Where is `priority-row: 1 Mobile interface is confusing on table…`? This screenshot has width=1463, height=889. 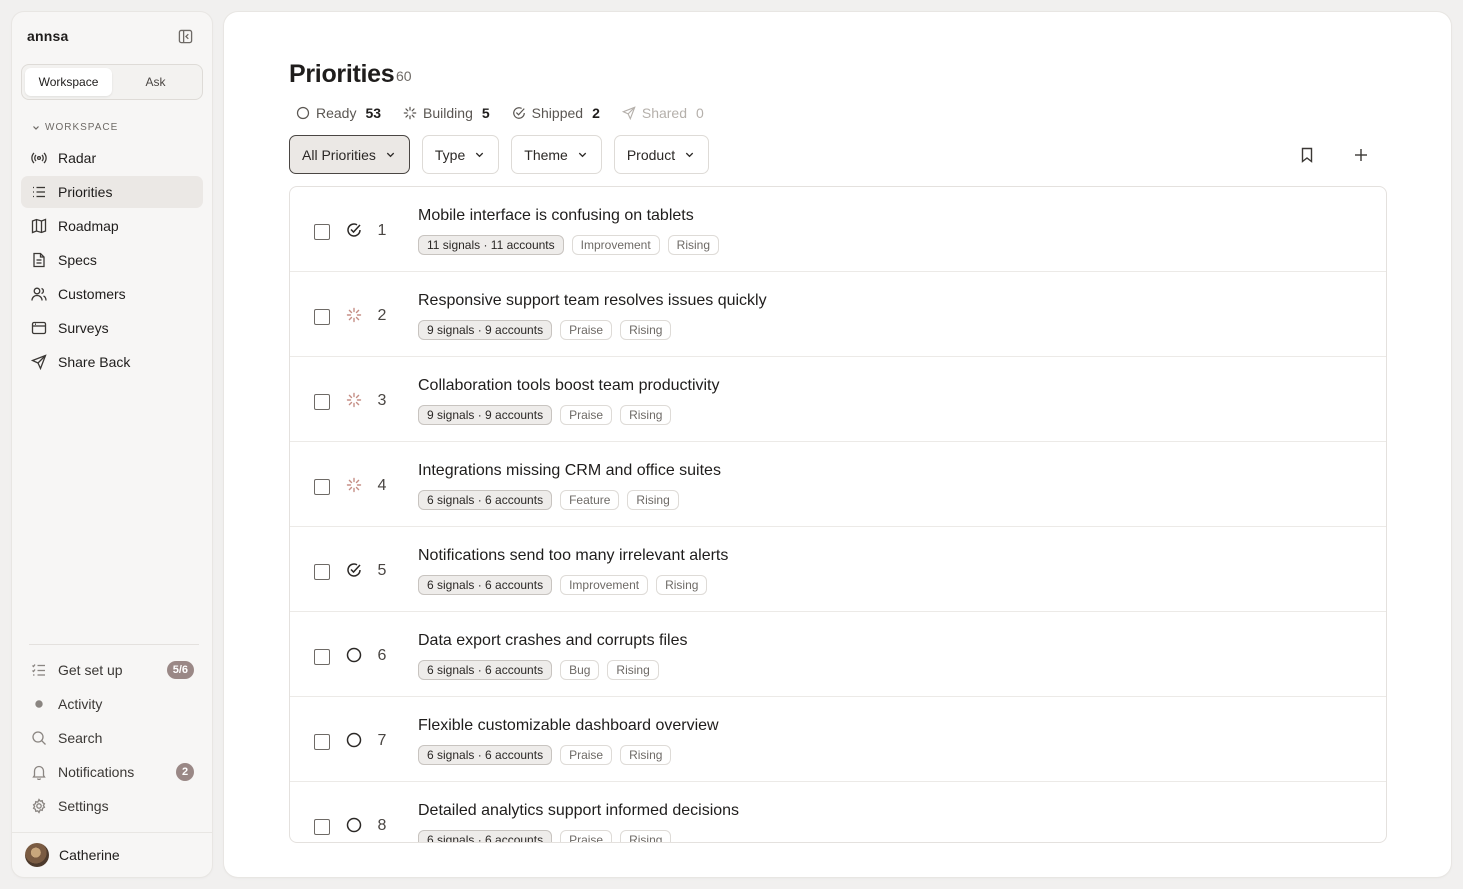
priority-row: 1 Mobile interface is confusing on table… is located at coordinates (838, 229).